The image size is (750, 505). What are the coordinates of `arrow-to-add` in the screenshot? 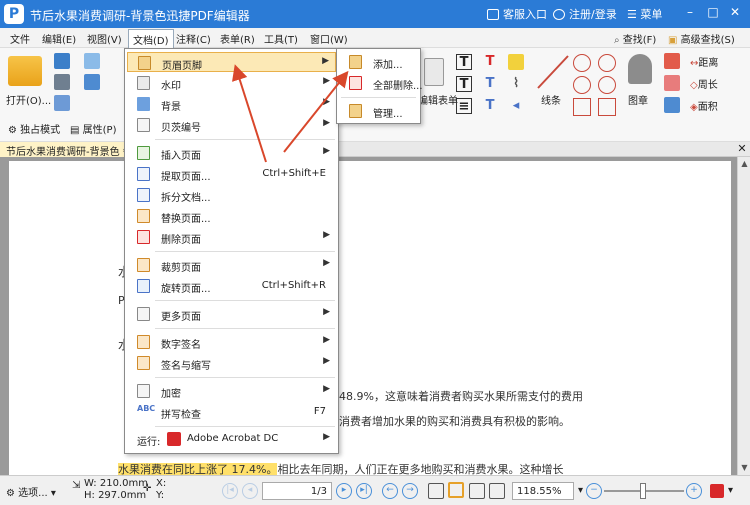 It's located at (316, 111).